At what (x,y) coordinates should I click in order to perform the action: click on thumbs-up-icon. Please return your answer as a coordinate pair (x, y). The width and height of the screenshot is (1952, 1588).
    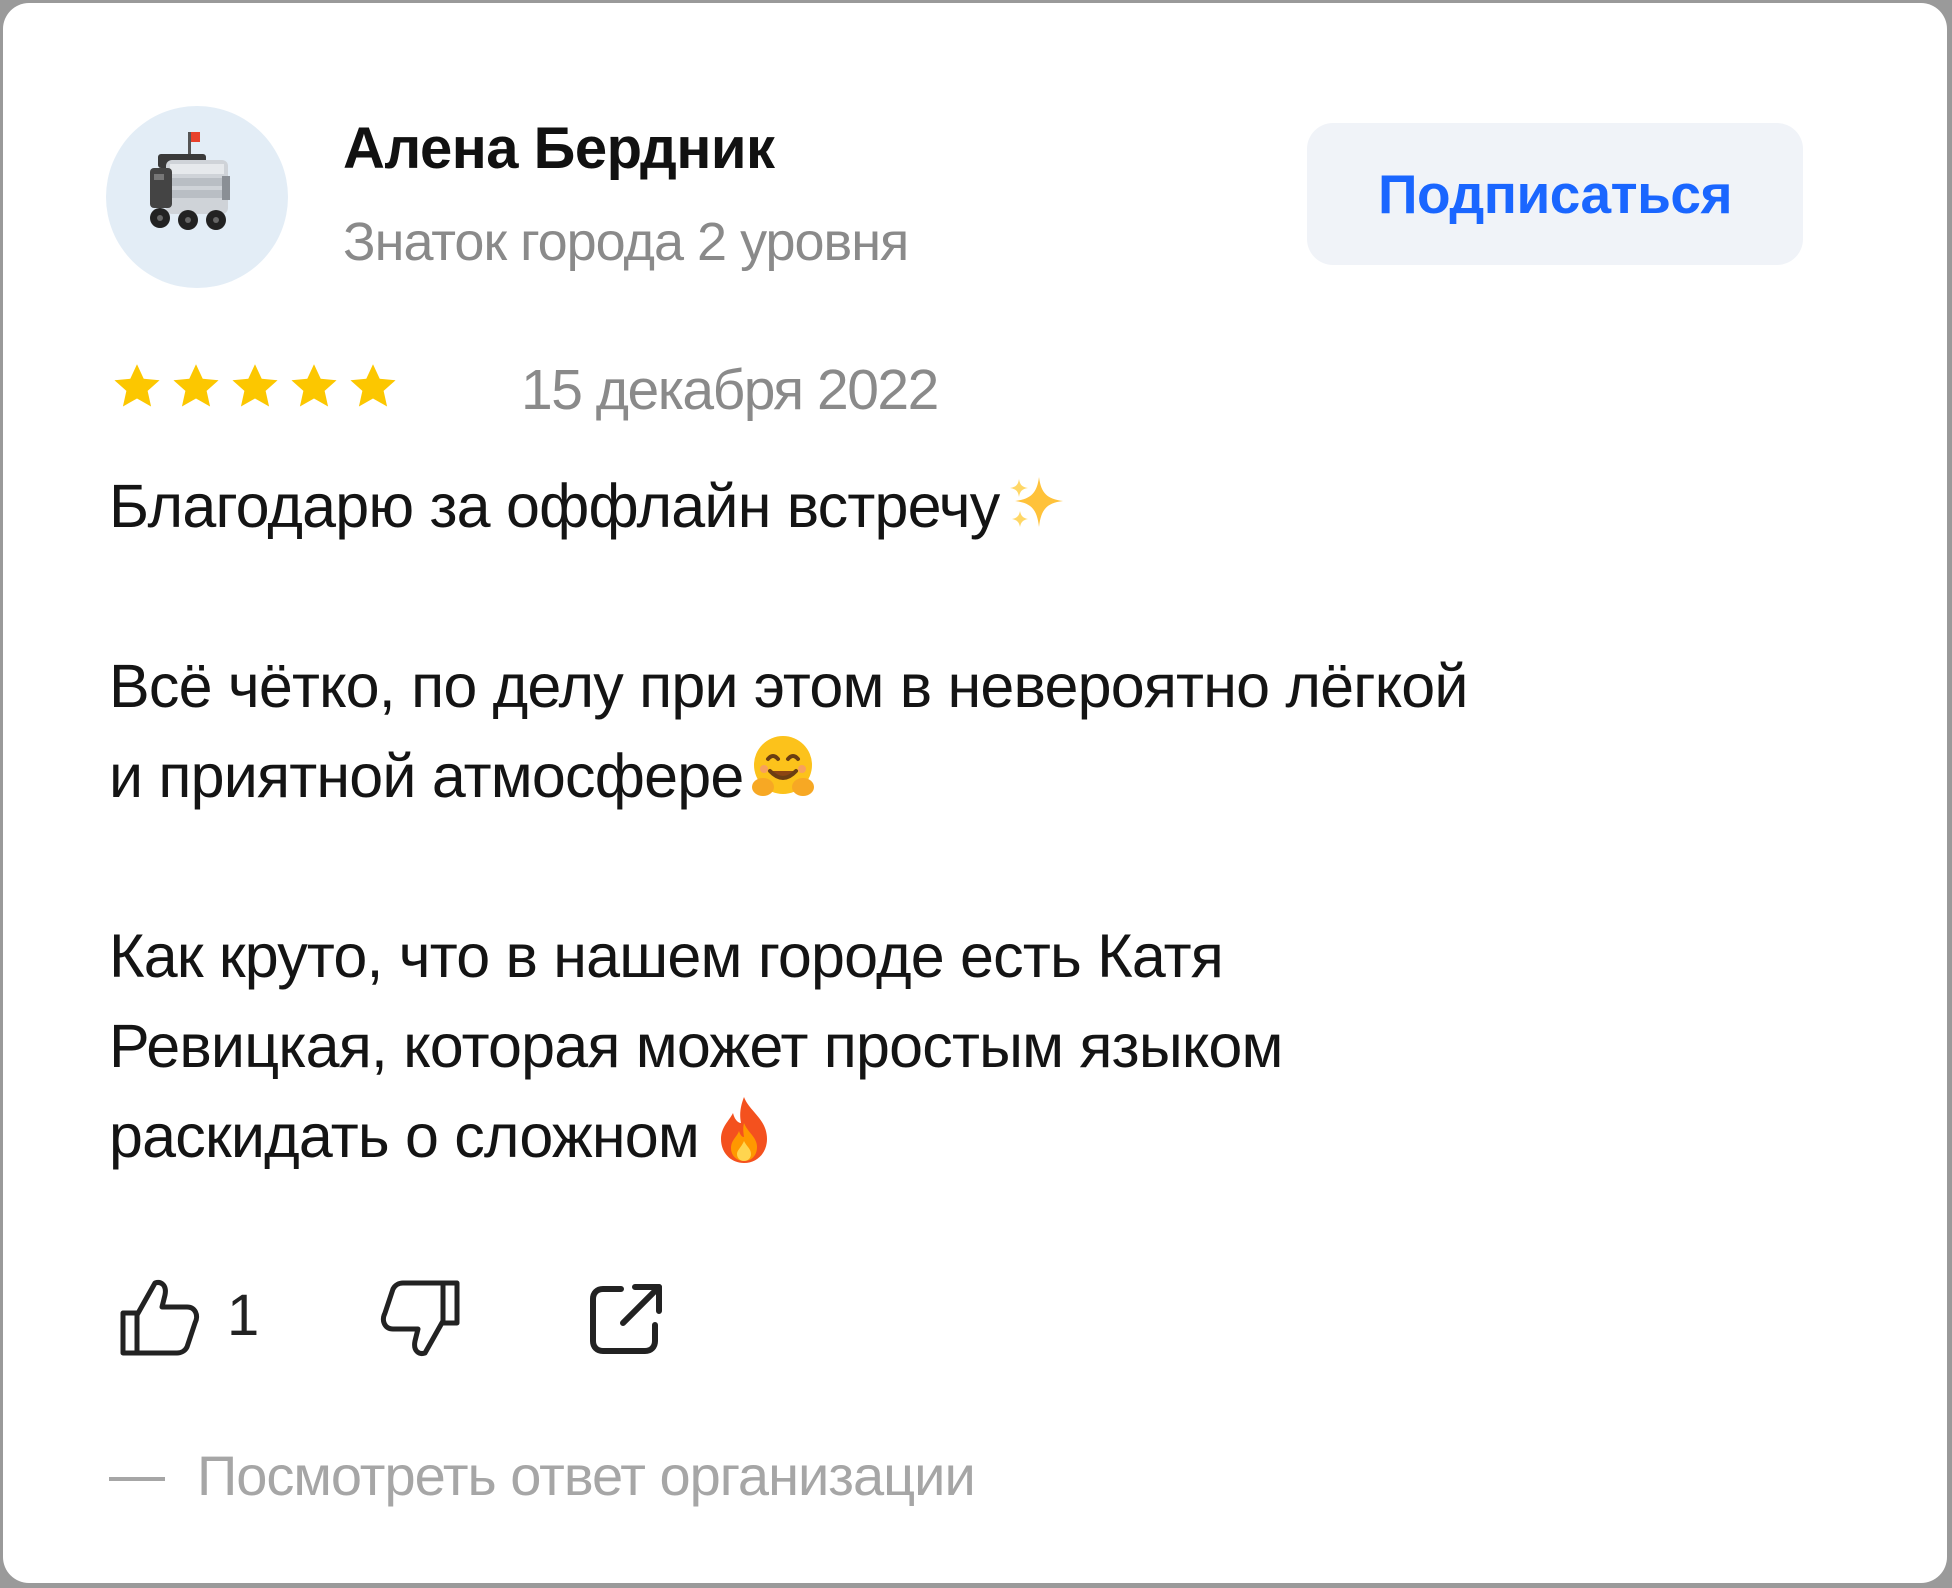
    Looking at the image, I should click on (160, 1318).